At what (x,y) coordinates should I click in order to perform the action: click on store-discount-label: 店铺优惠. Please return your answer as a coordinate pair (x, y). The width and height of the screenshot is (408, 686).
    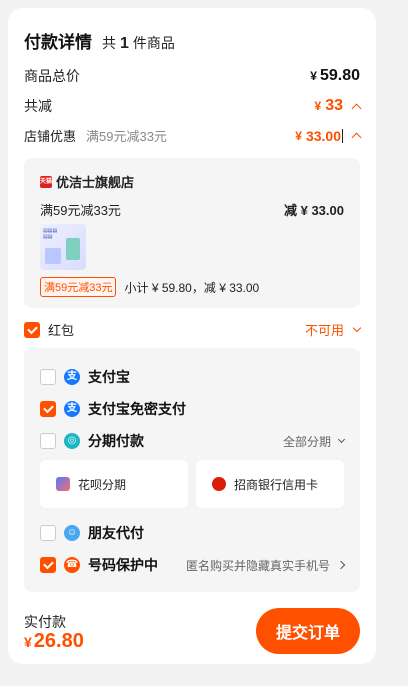
    Looking at the image, I should click on (50, 136).